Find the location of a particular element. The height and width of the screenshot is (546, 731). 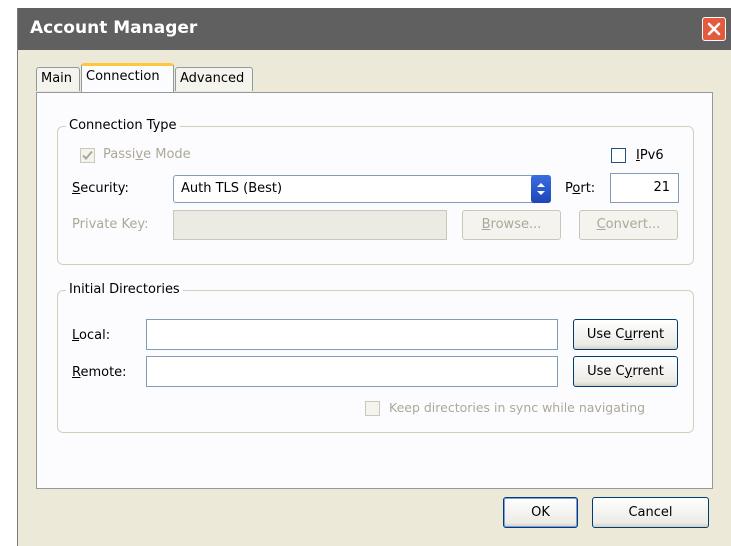

private-key-label: Private Key: is located at coordinates (110, 224).